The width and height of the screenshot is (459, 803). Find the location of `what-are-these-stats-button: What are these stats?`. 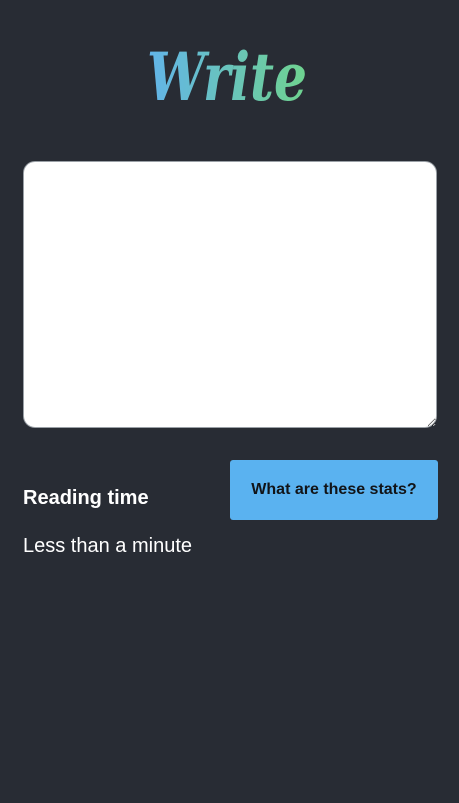

what-are-these-stats-button: What are these stats? is located at coordinates (334, 490).